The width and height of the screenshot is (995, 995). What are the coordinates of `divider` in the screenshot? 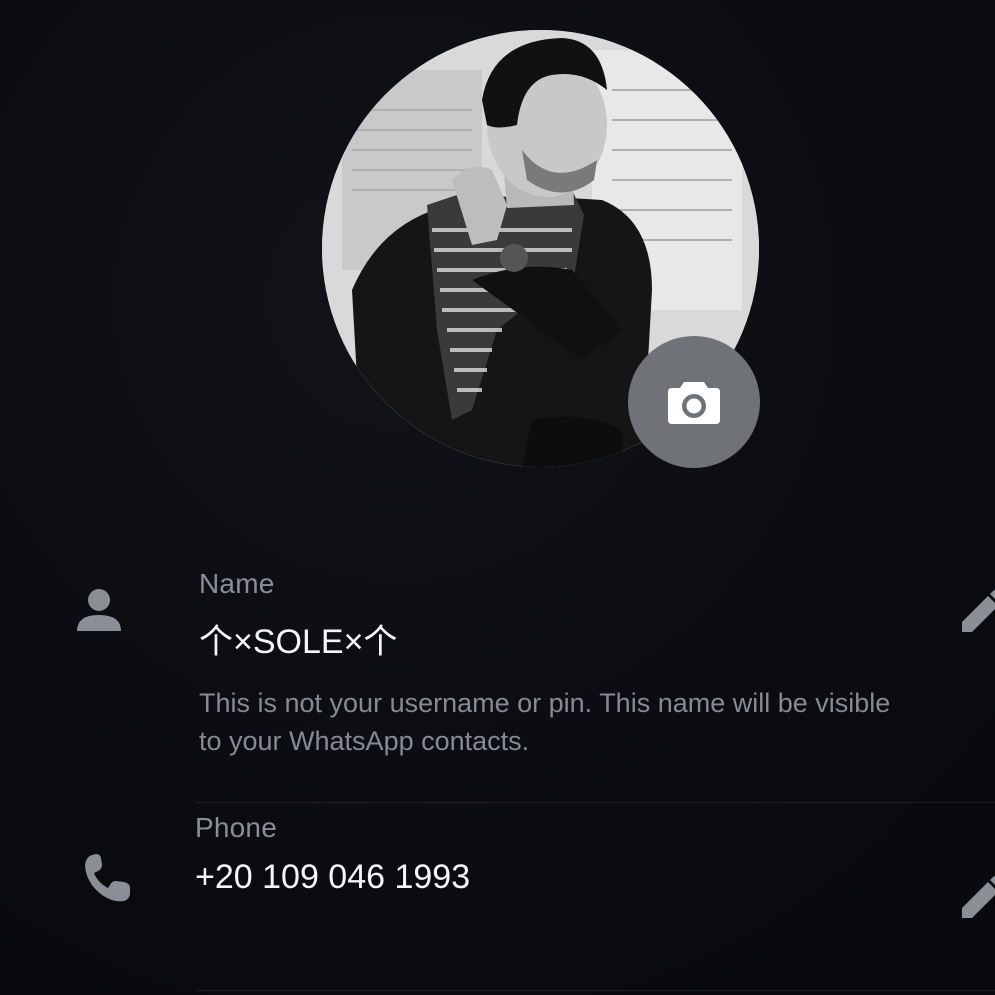 It's located at (595, 802).